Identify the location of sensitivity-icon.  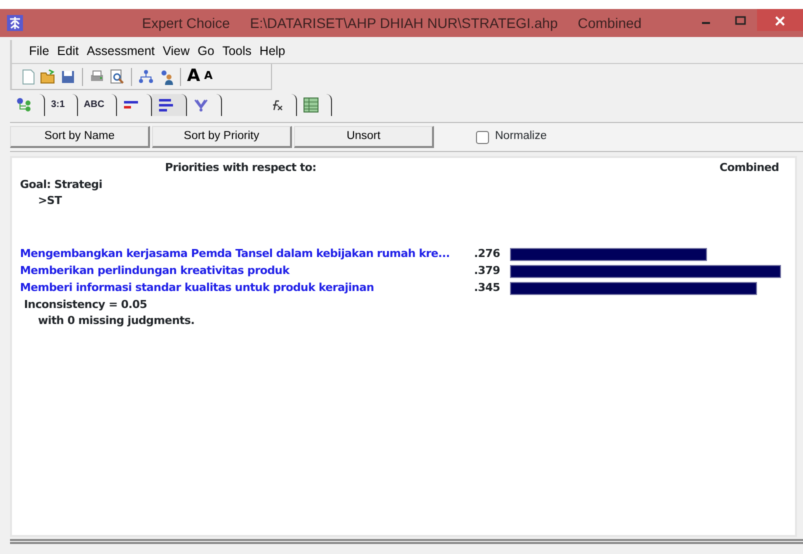
(201, 105).